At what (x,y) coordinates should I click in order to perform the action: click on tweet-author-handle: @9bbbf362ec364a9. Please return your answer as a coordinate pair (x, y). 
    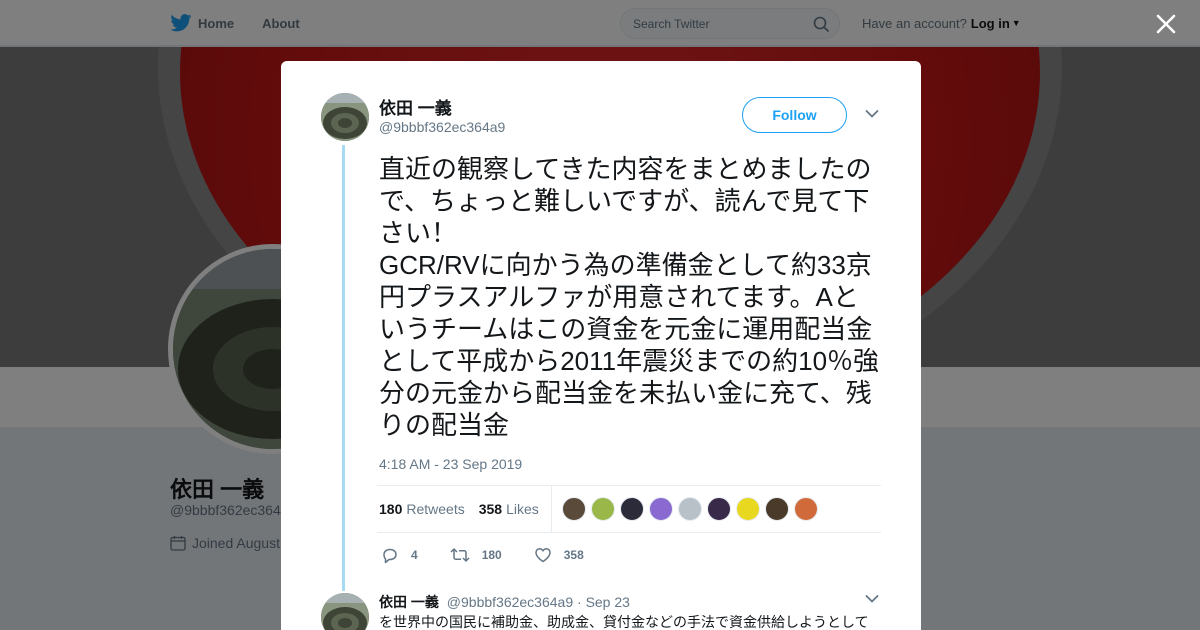
    Looking at the image, I should click on (442, 127).